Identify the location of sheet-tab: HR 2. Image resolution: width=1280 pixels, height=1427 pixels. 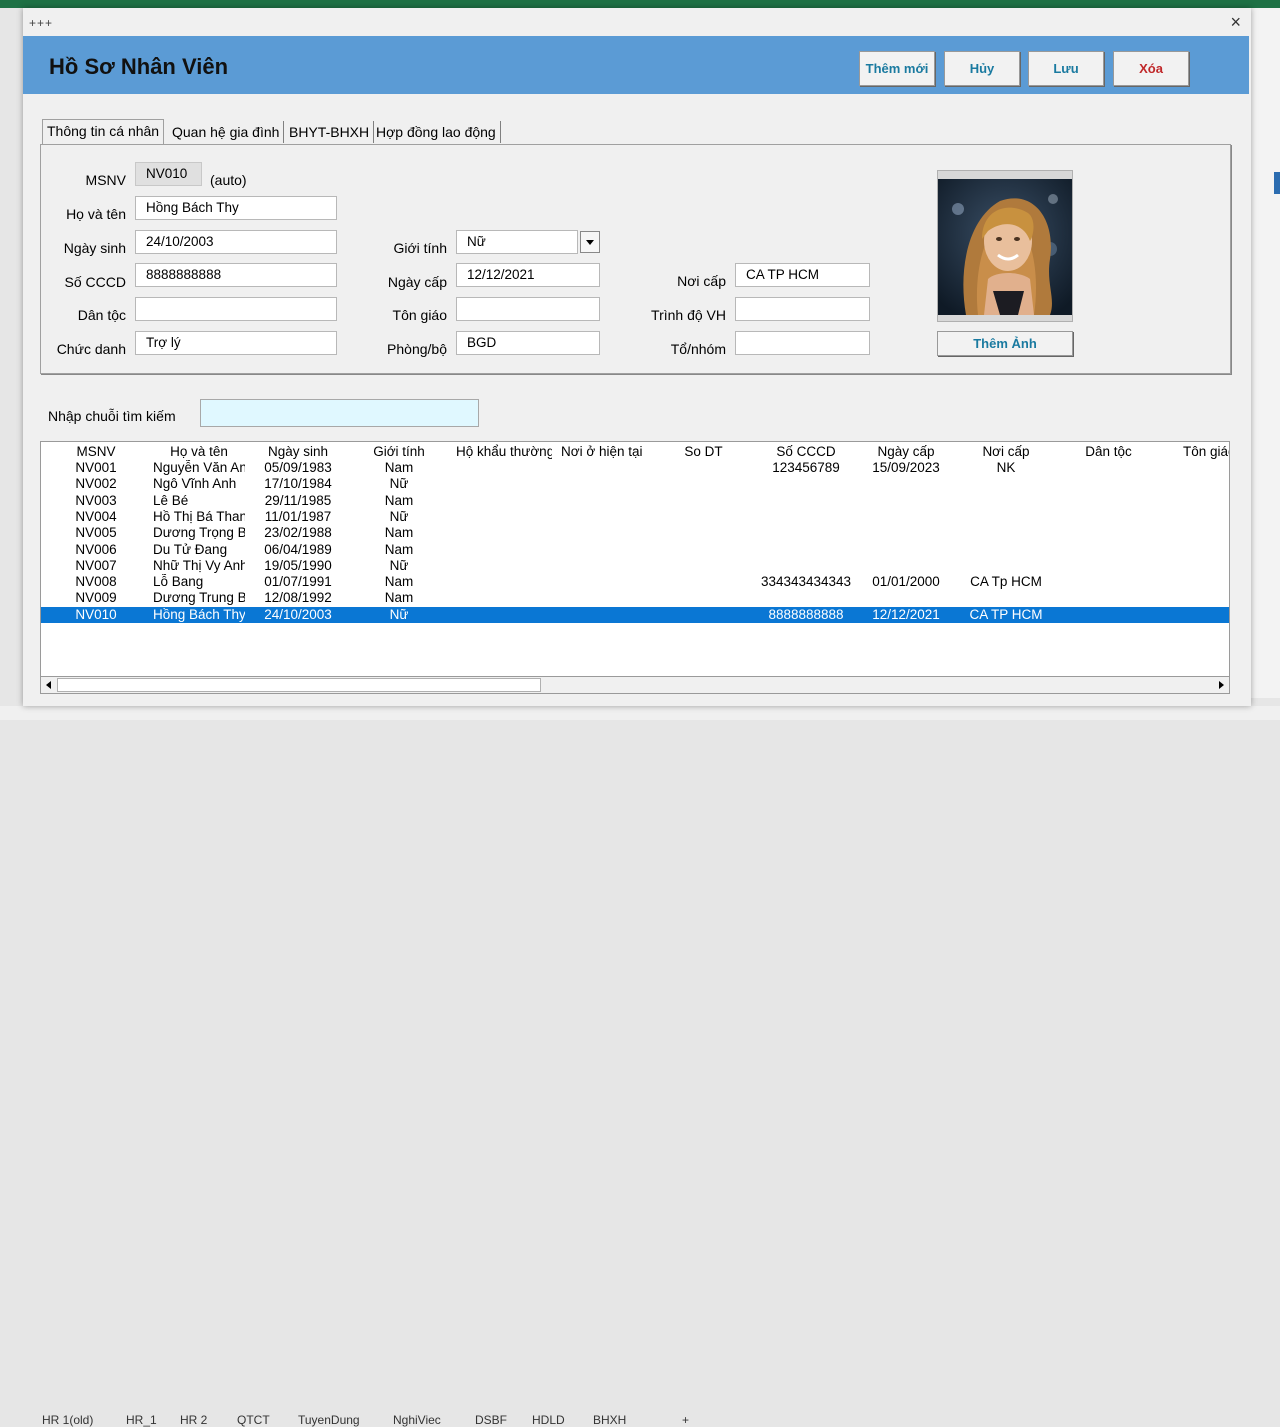
(193, 1420).